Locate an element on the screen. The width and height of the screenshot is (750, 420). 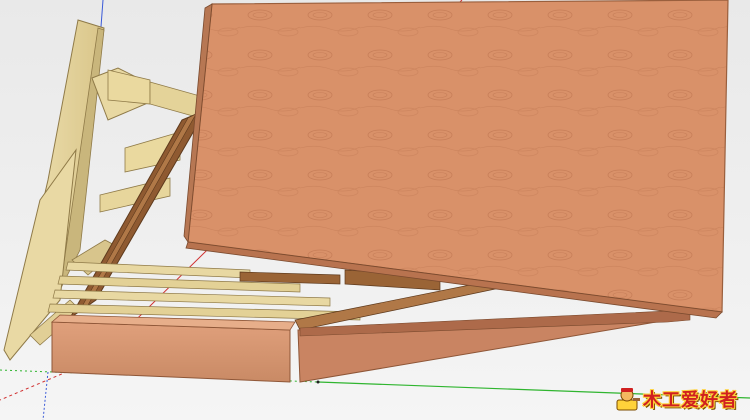
woodworker-mascot-icon is located at coordinates (628, 399).